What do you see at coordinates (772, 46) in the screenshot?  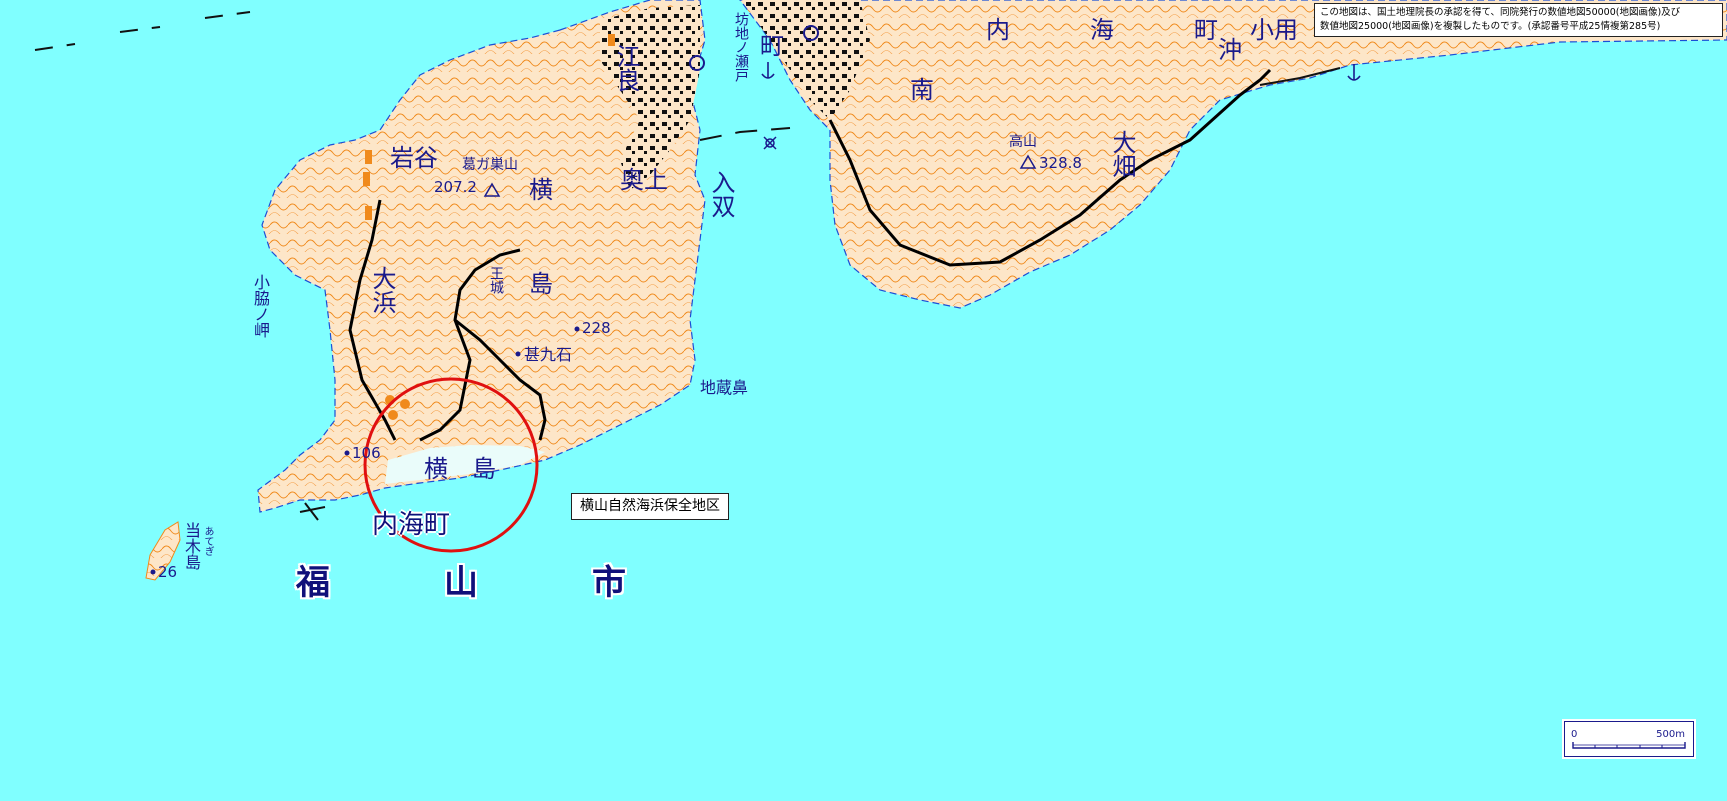 I see `place-machi: 町` at bounding box center [772, 46].